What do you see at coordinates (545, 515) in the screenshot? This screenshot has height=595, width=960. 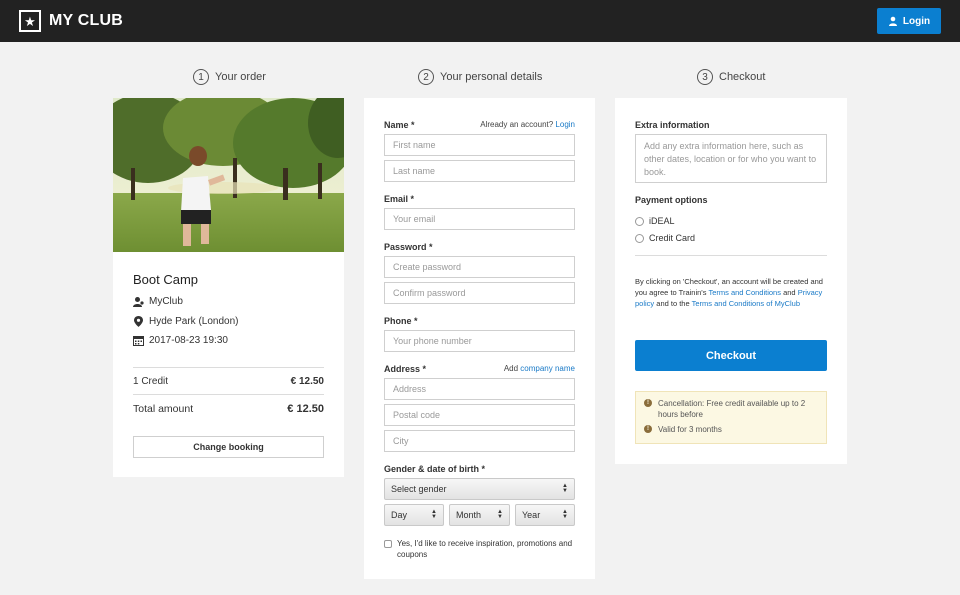 I see `year-select: Year ▲ ▼` at bounding box center [545, 515].